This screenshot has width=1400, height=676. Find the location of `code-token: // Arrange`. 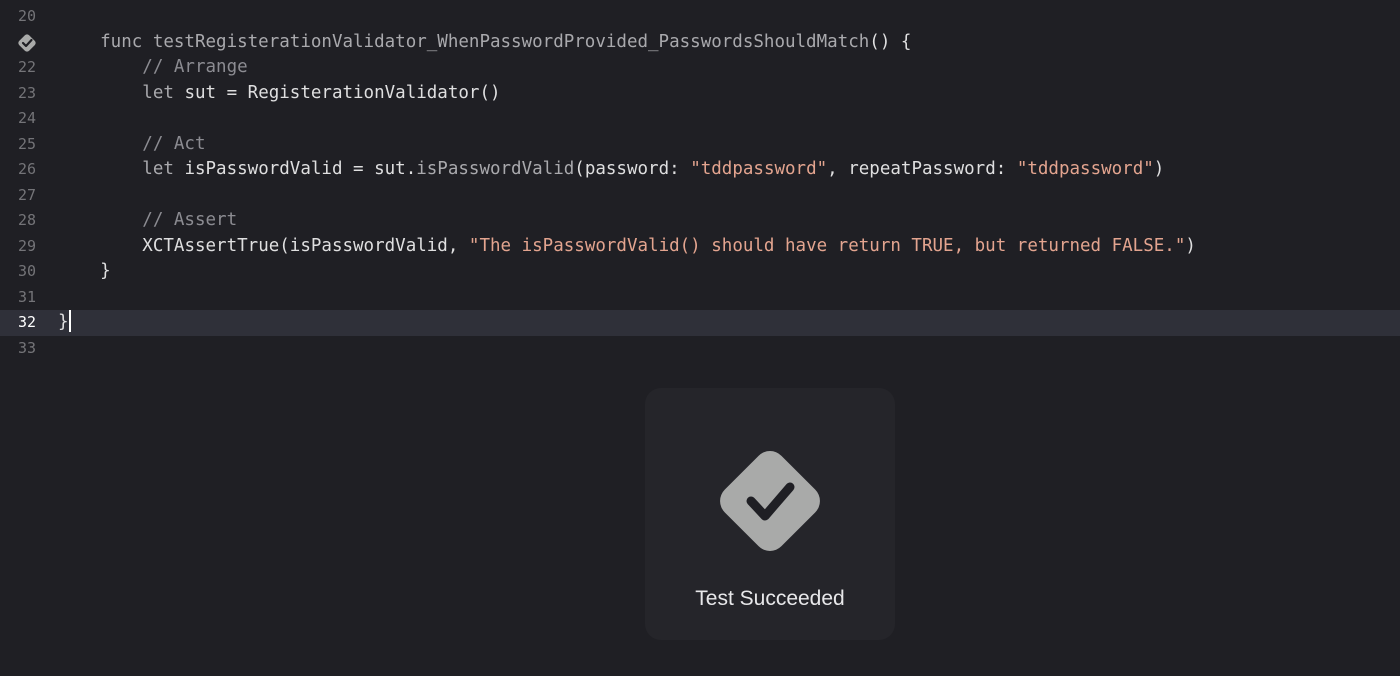

code-token: // Arrange is located at coordinates (153, 67).